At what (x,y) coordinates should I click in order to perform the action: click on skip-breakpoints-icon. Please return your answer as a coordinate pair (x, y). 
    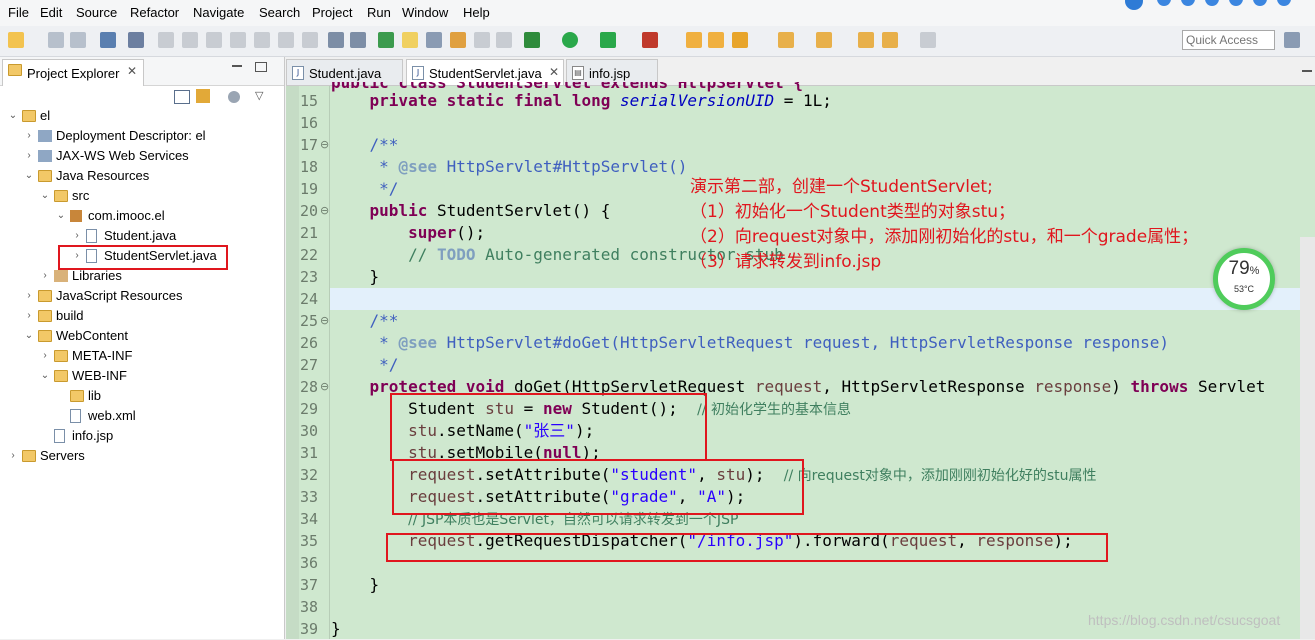
    Looking at the image, I should click on (136, 40).